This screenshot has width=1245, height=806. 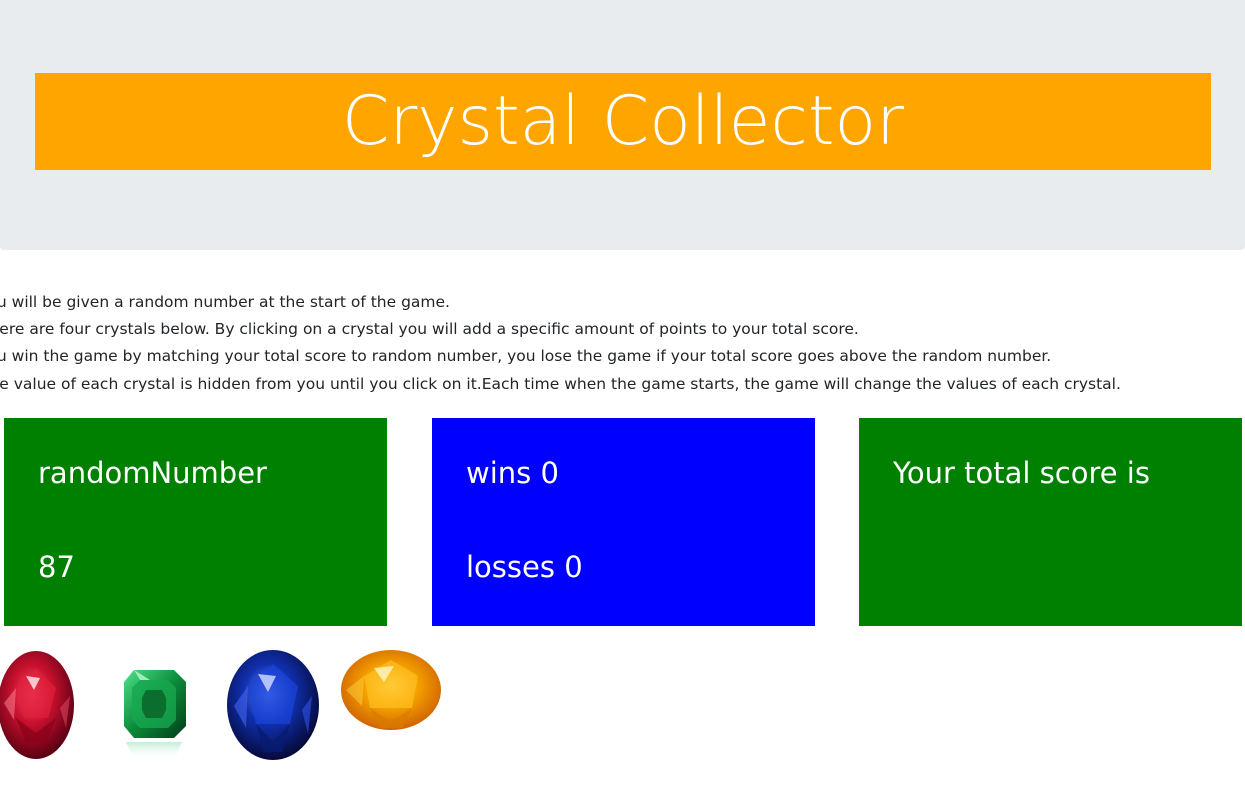 What do you see at coordinates (549, 473) in the screenshot?
I see `wins-value: 0` at bounding box center [549, 473].